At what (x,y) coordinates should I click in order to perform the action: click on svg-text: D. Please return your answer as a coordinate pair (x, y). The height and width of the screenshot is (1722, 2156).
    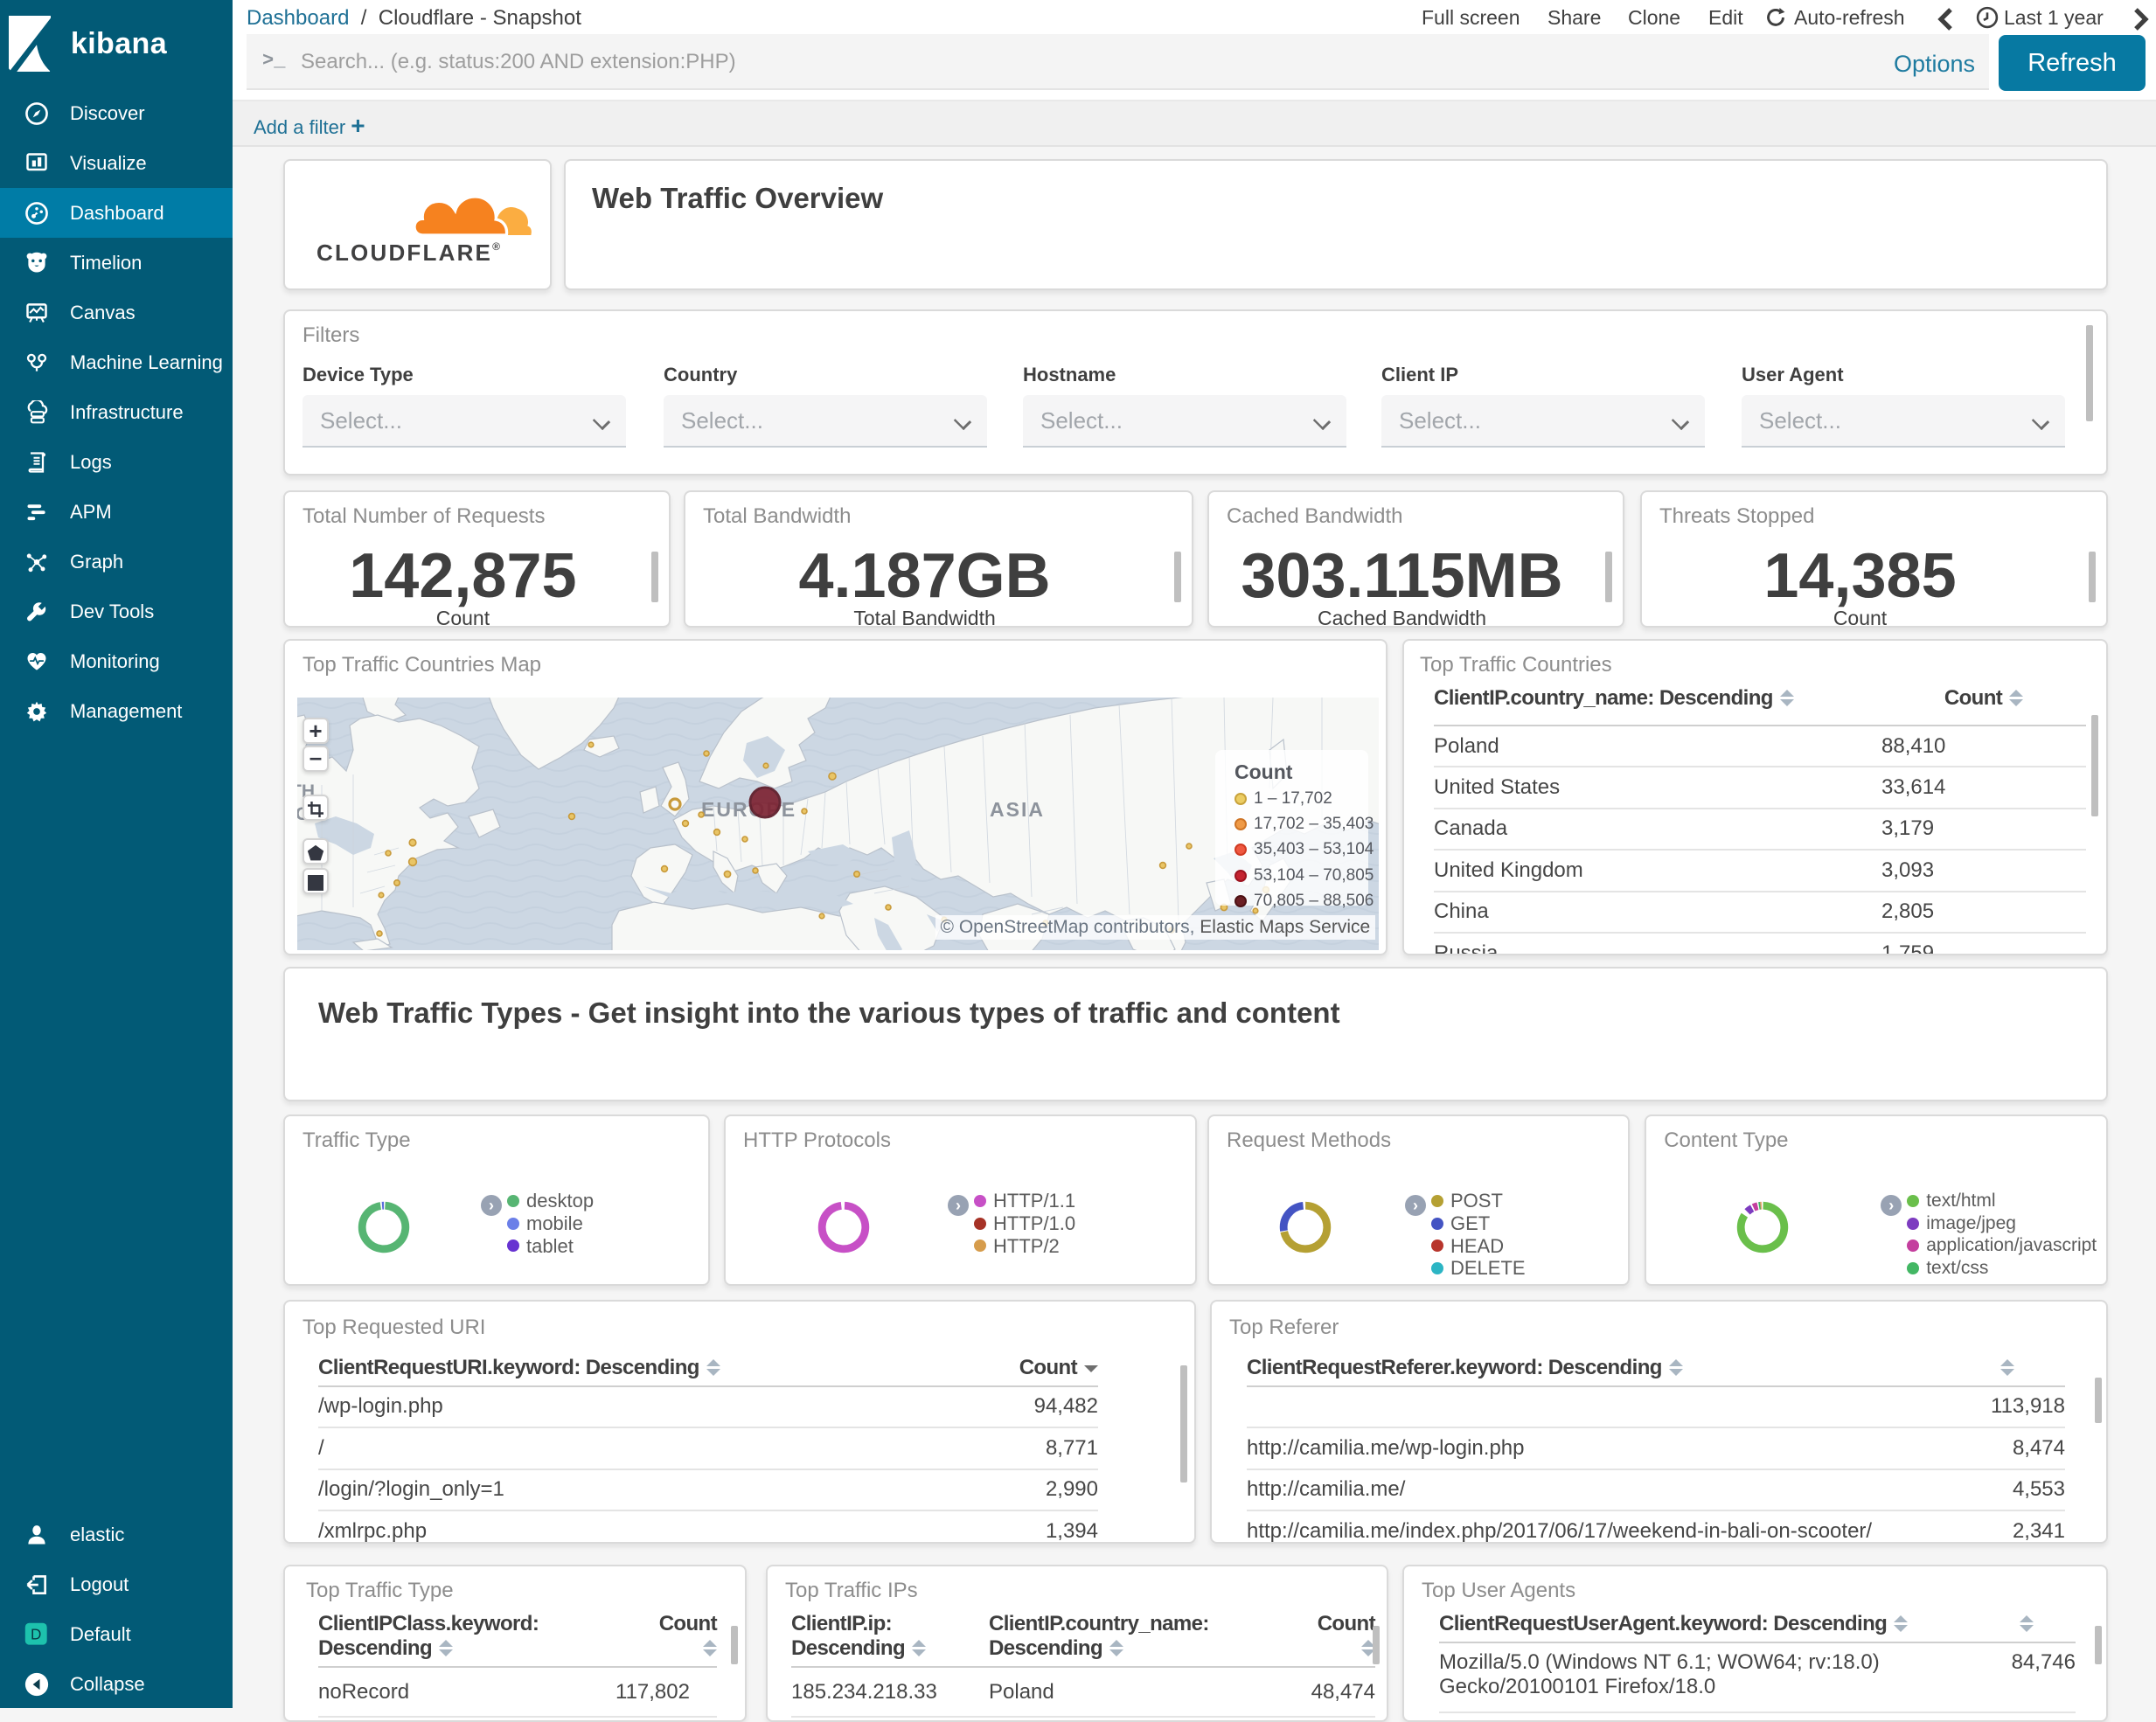
    Looking at the image, I should click on (36, 1635).